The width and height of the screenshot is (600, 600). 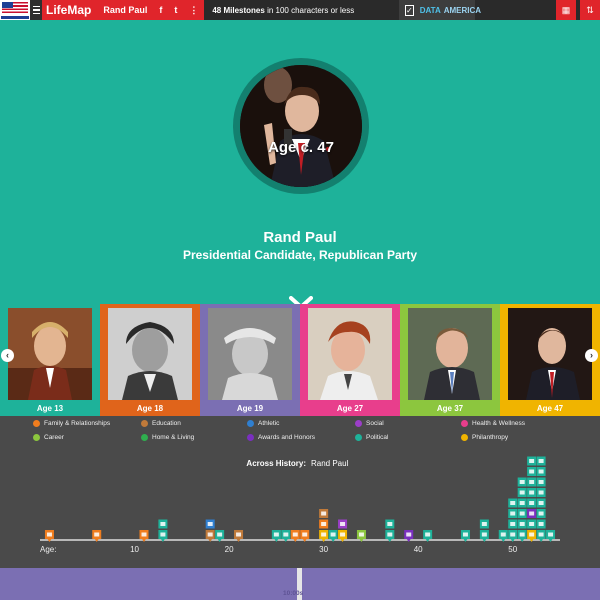 I want to click on age-card-19: Age 19, so click(x=250, y=360).